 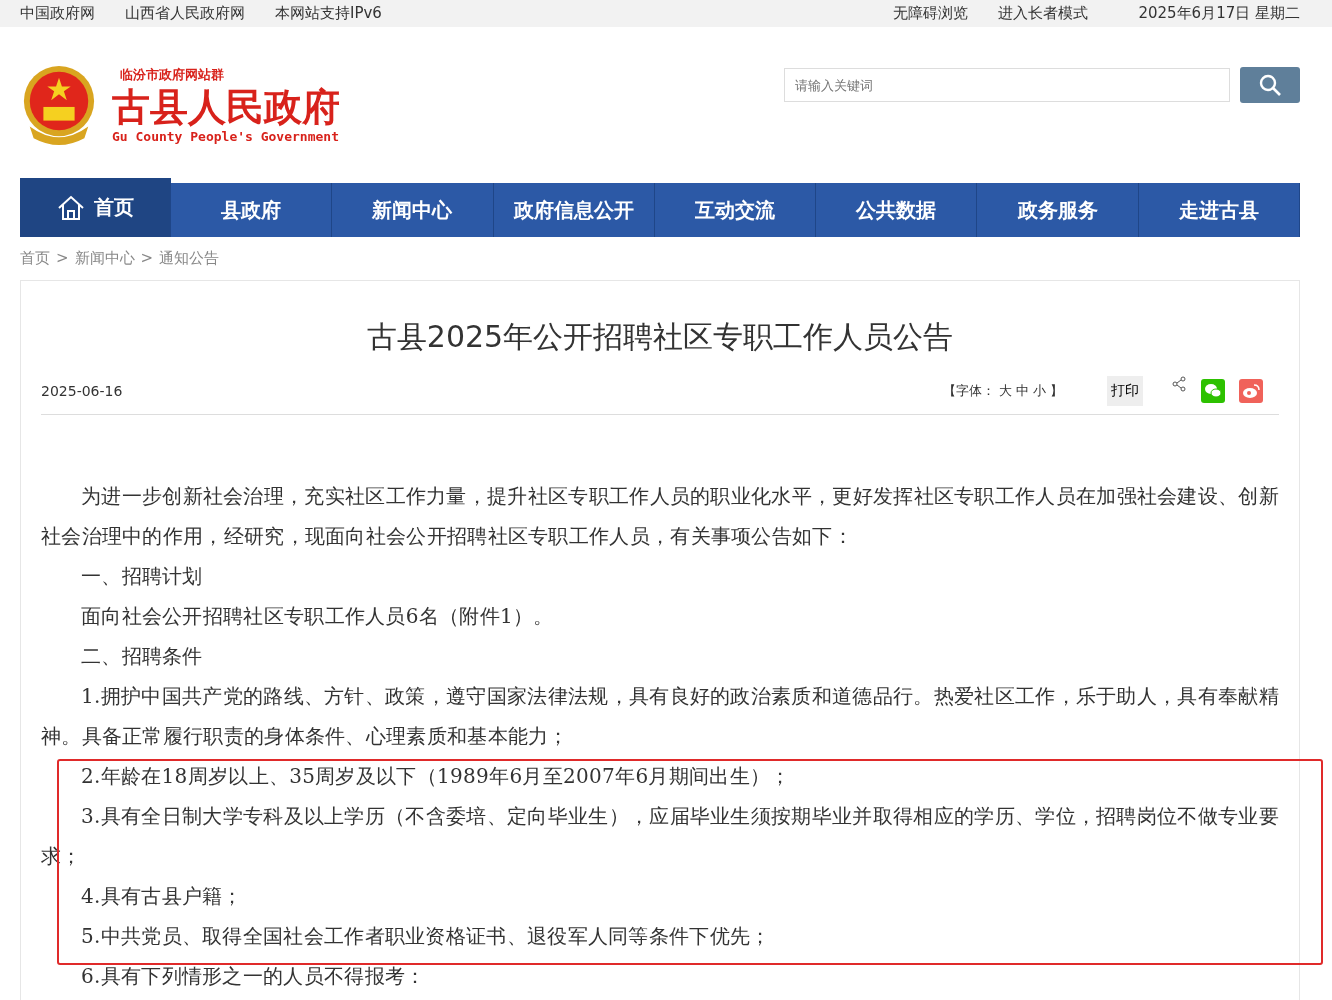 What do you see at coordinates (185, 13) in the screenshot?
I see `top-link: 山西省人民政府网` at bounding box center [185, 13].